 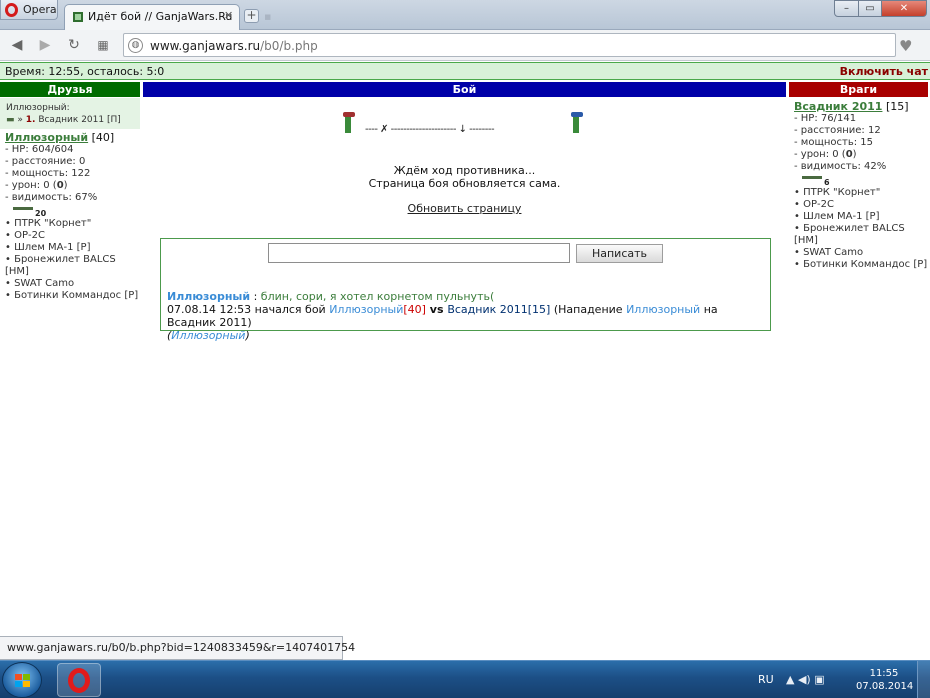 I want to click on log-vs: vs, so click(x=436, y=309).